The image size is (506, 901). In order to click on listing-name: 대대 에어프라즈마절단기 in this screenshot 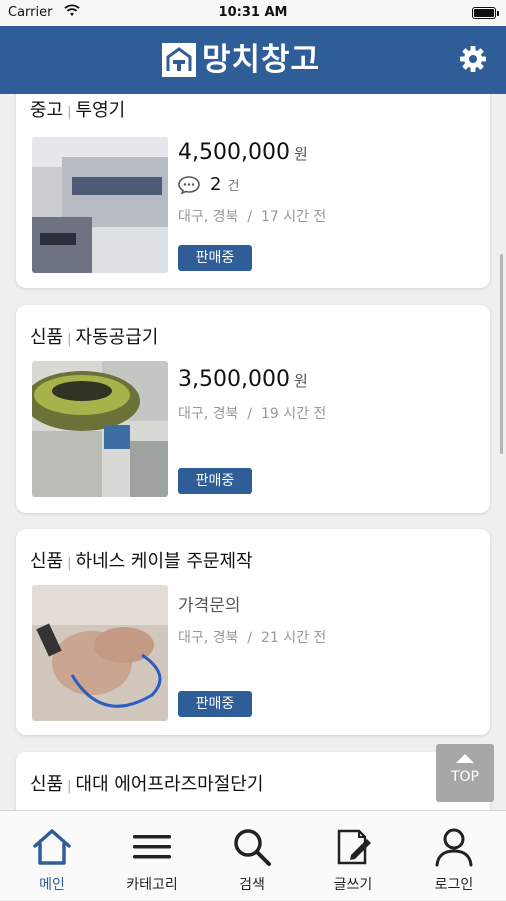, I will do `click(170, 784)`.